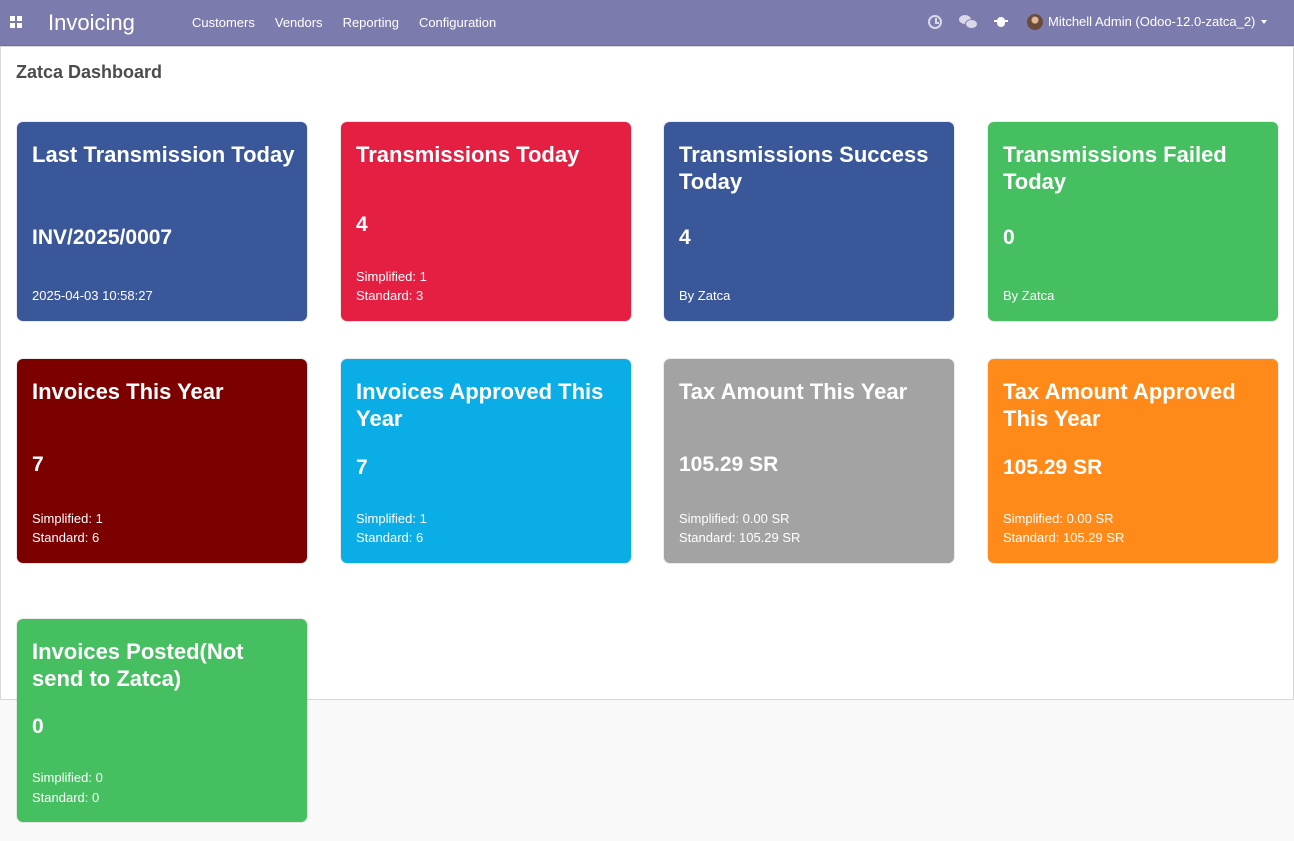 This screenshot has height=841, width=1294. Describe the element at coordinates (1264, 21) in the screenshot. I see `chevron-down-icon` at that location.